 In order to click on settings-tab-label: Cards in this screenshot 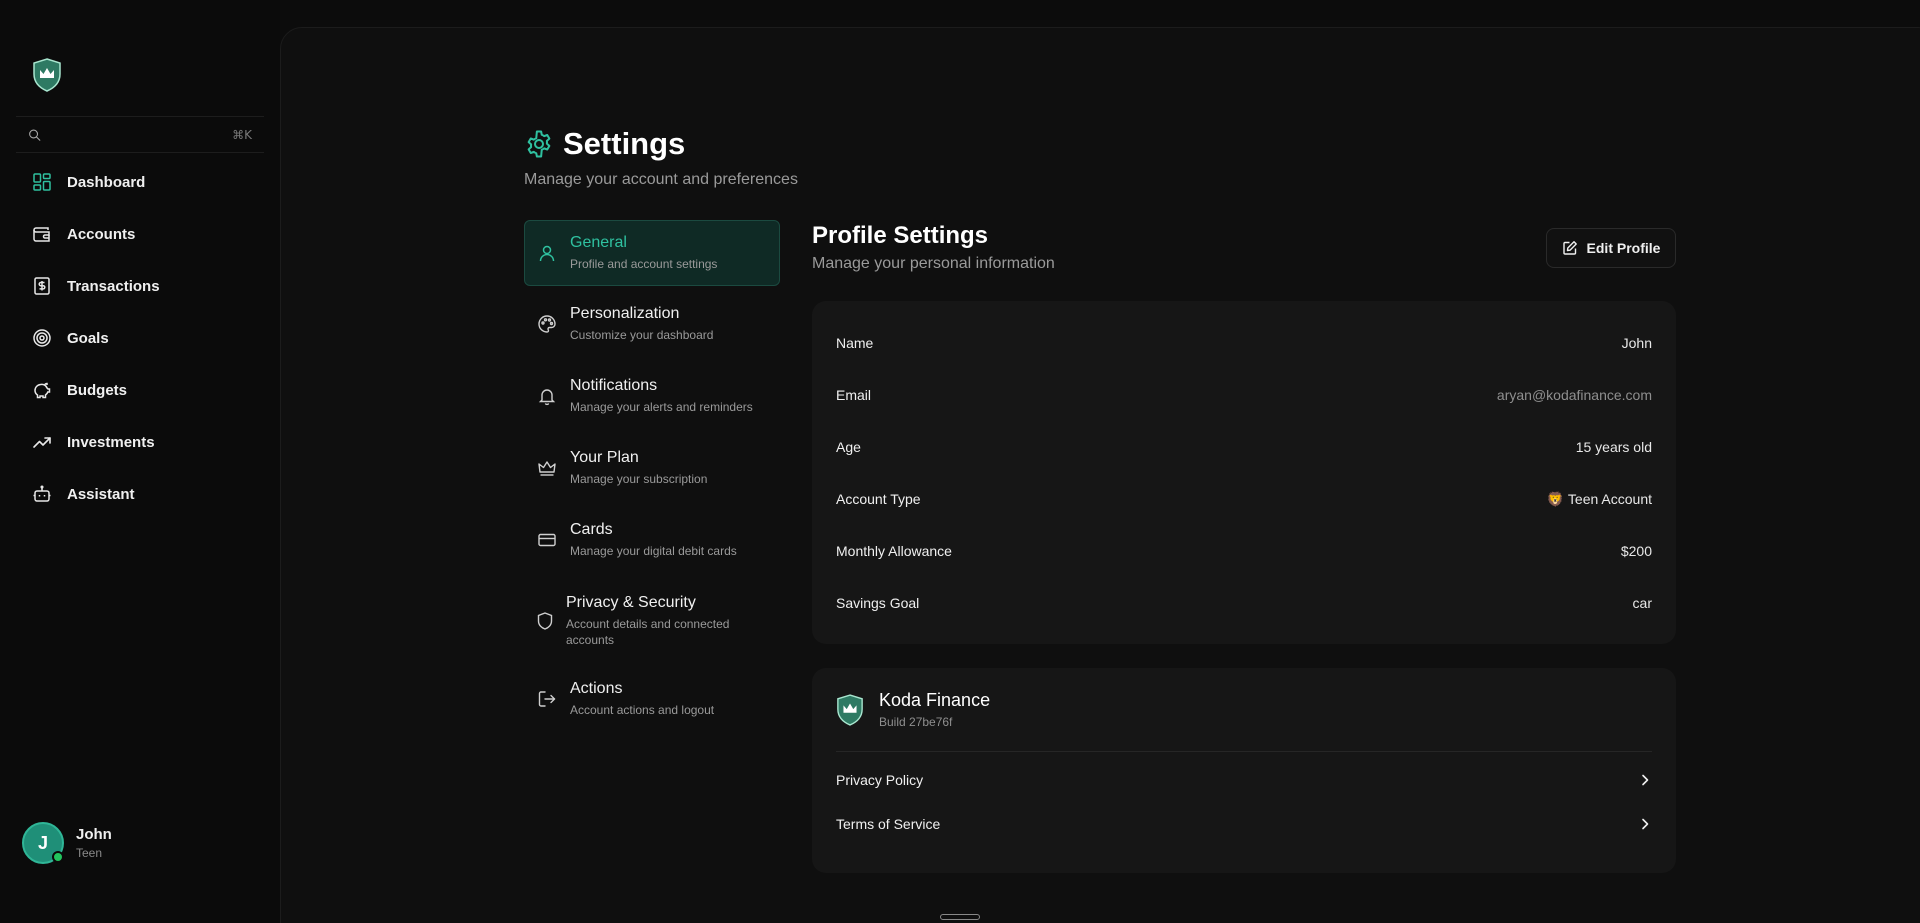, I will do `click(591, 529)`.